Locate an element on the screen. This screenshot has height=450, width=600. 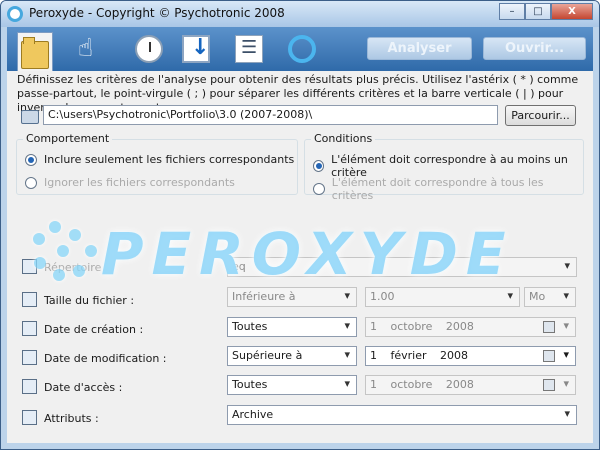
creation-day: 1 is located at coordinates (373, 326).